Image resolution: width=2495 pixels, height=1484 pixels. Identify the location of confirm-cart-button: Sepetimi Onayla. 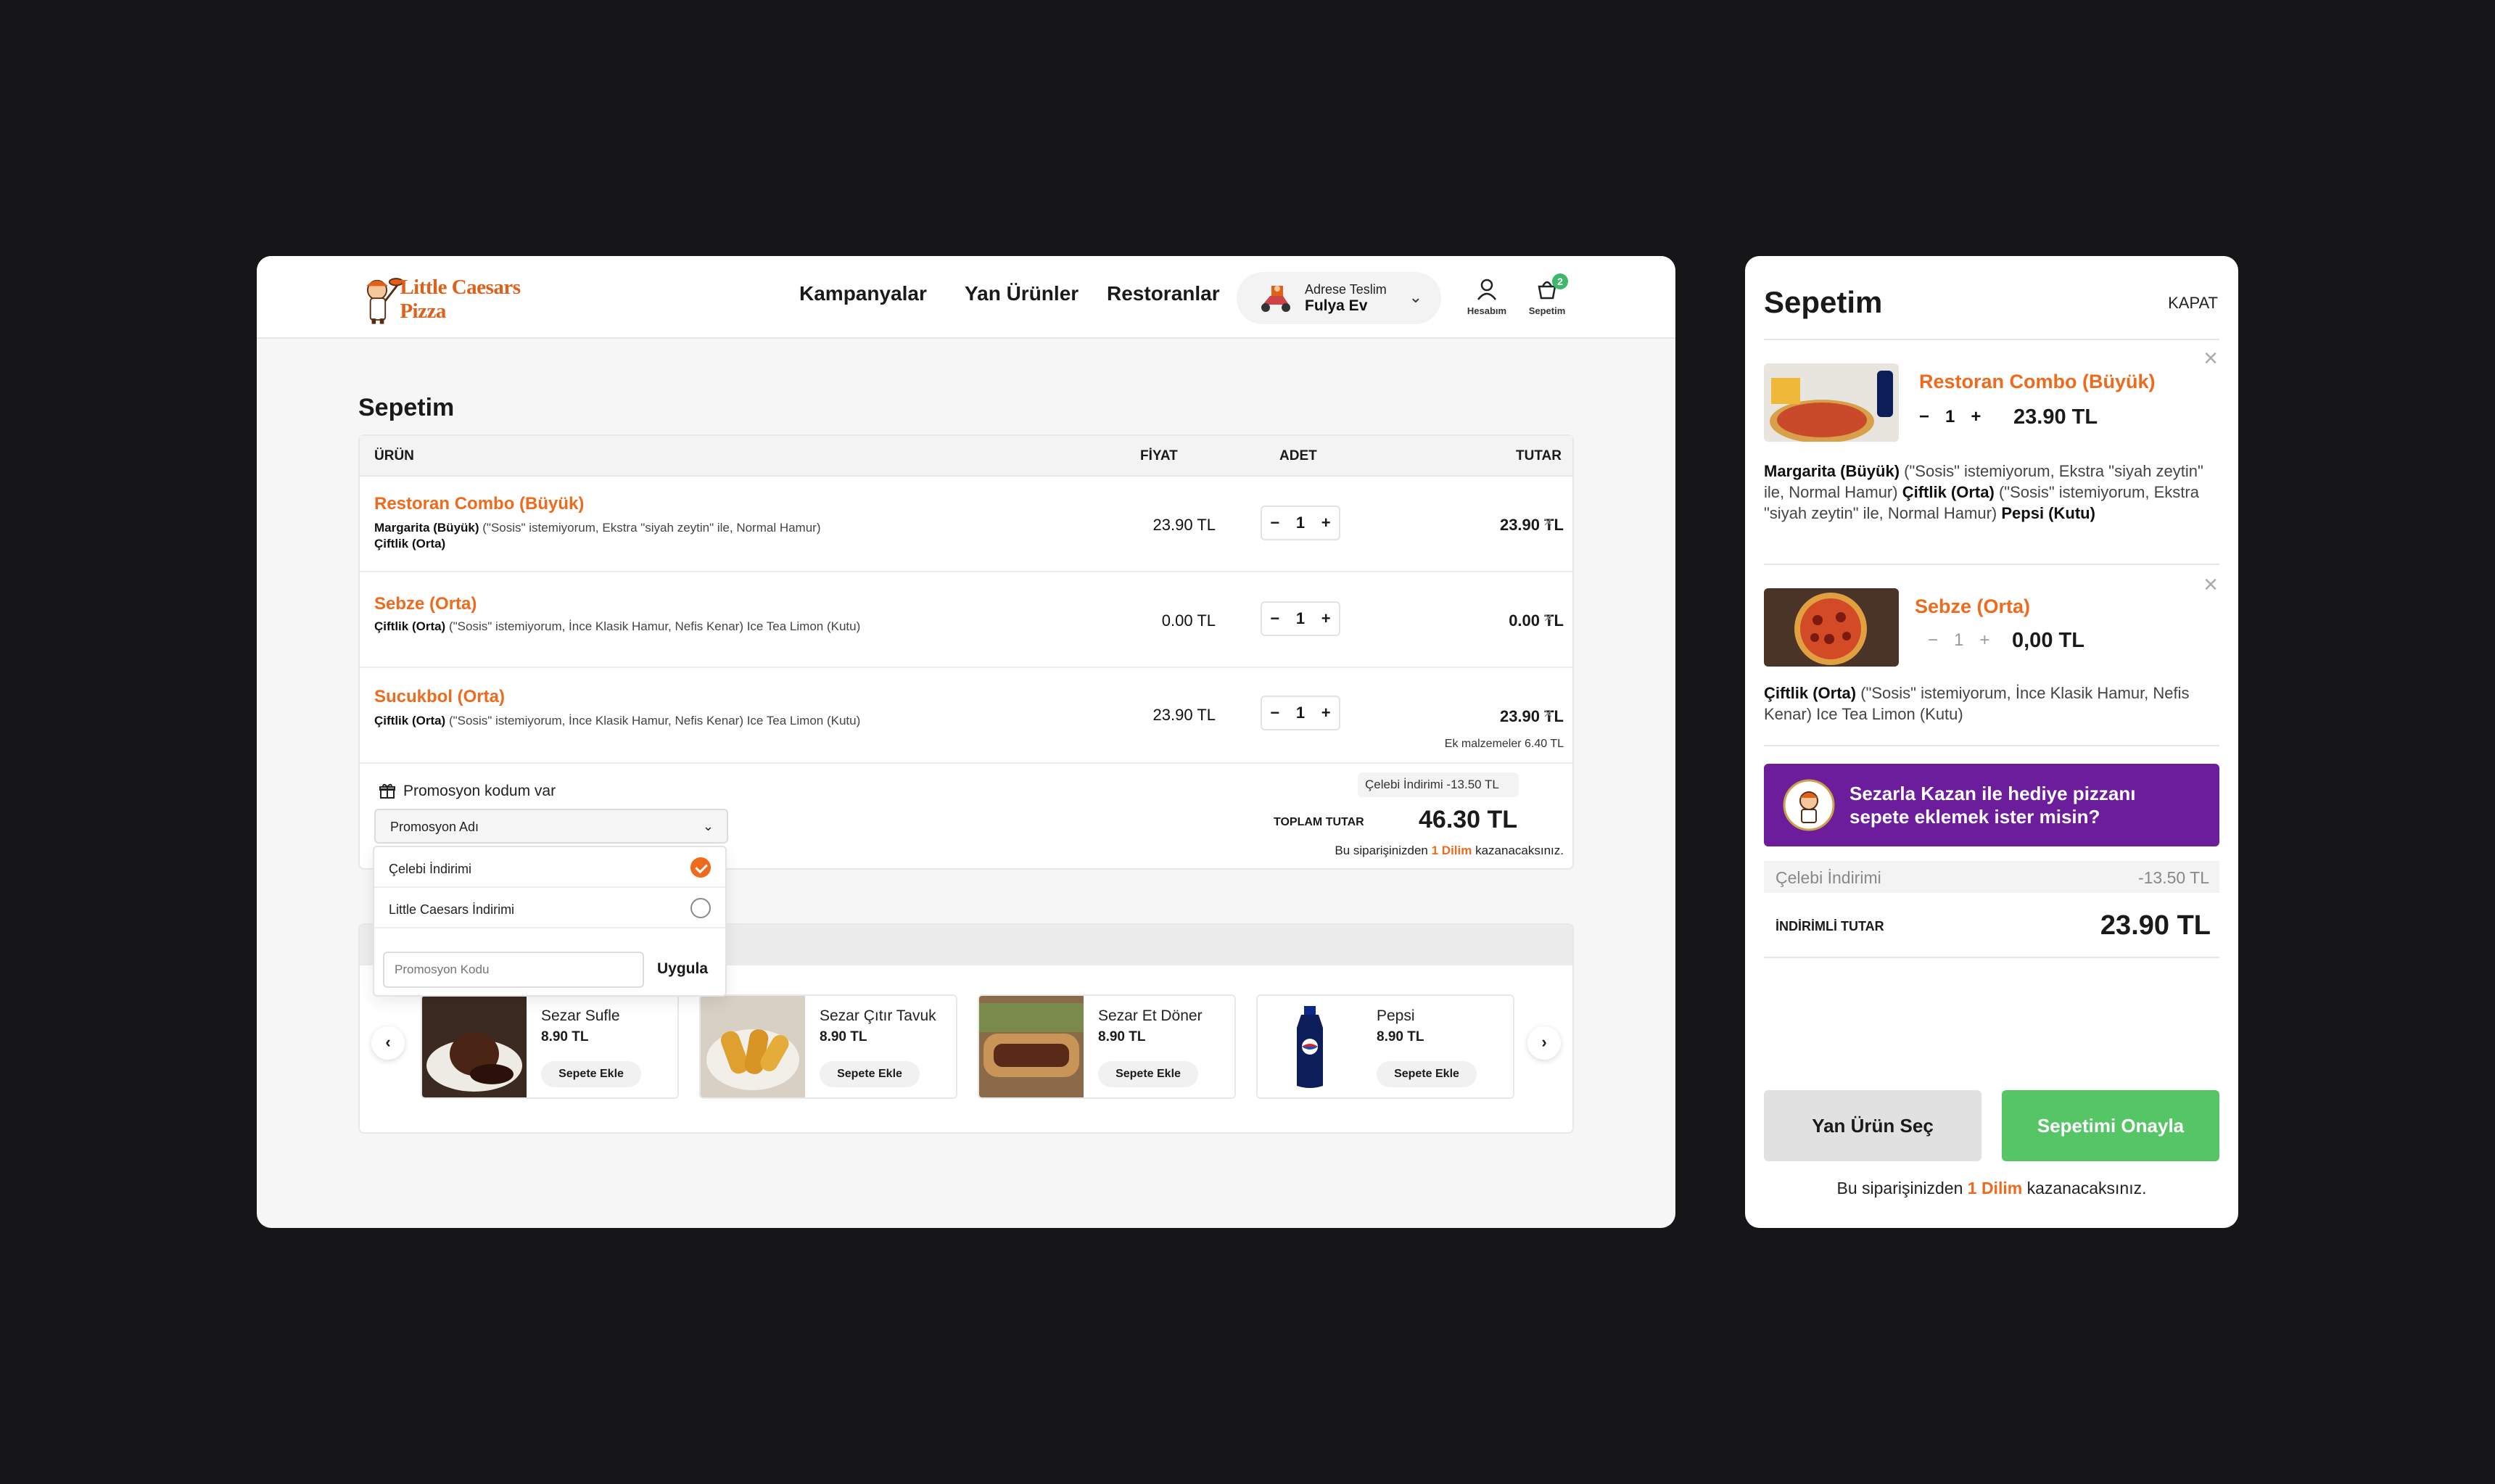
(2110, 1125).